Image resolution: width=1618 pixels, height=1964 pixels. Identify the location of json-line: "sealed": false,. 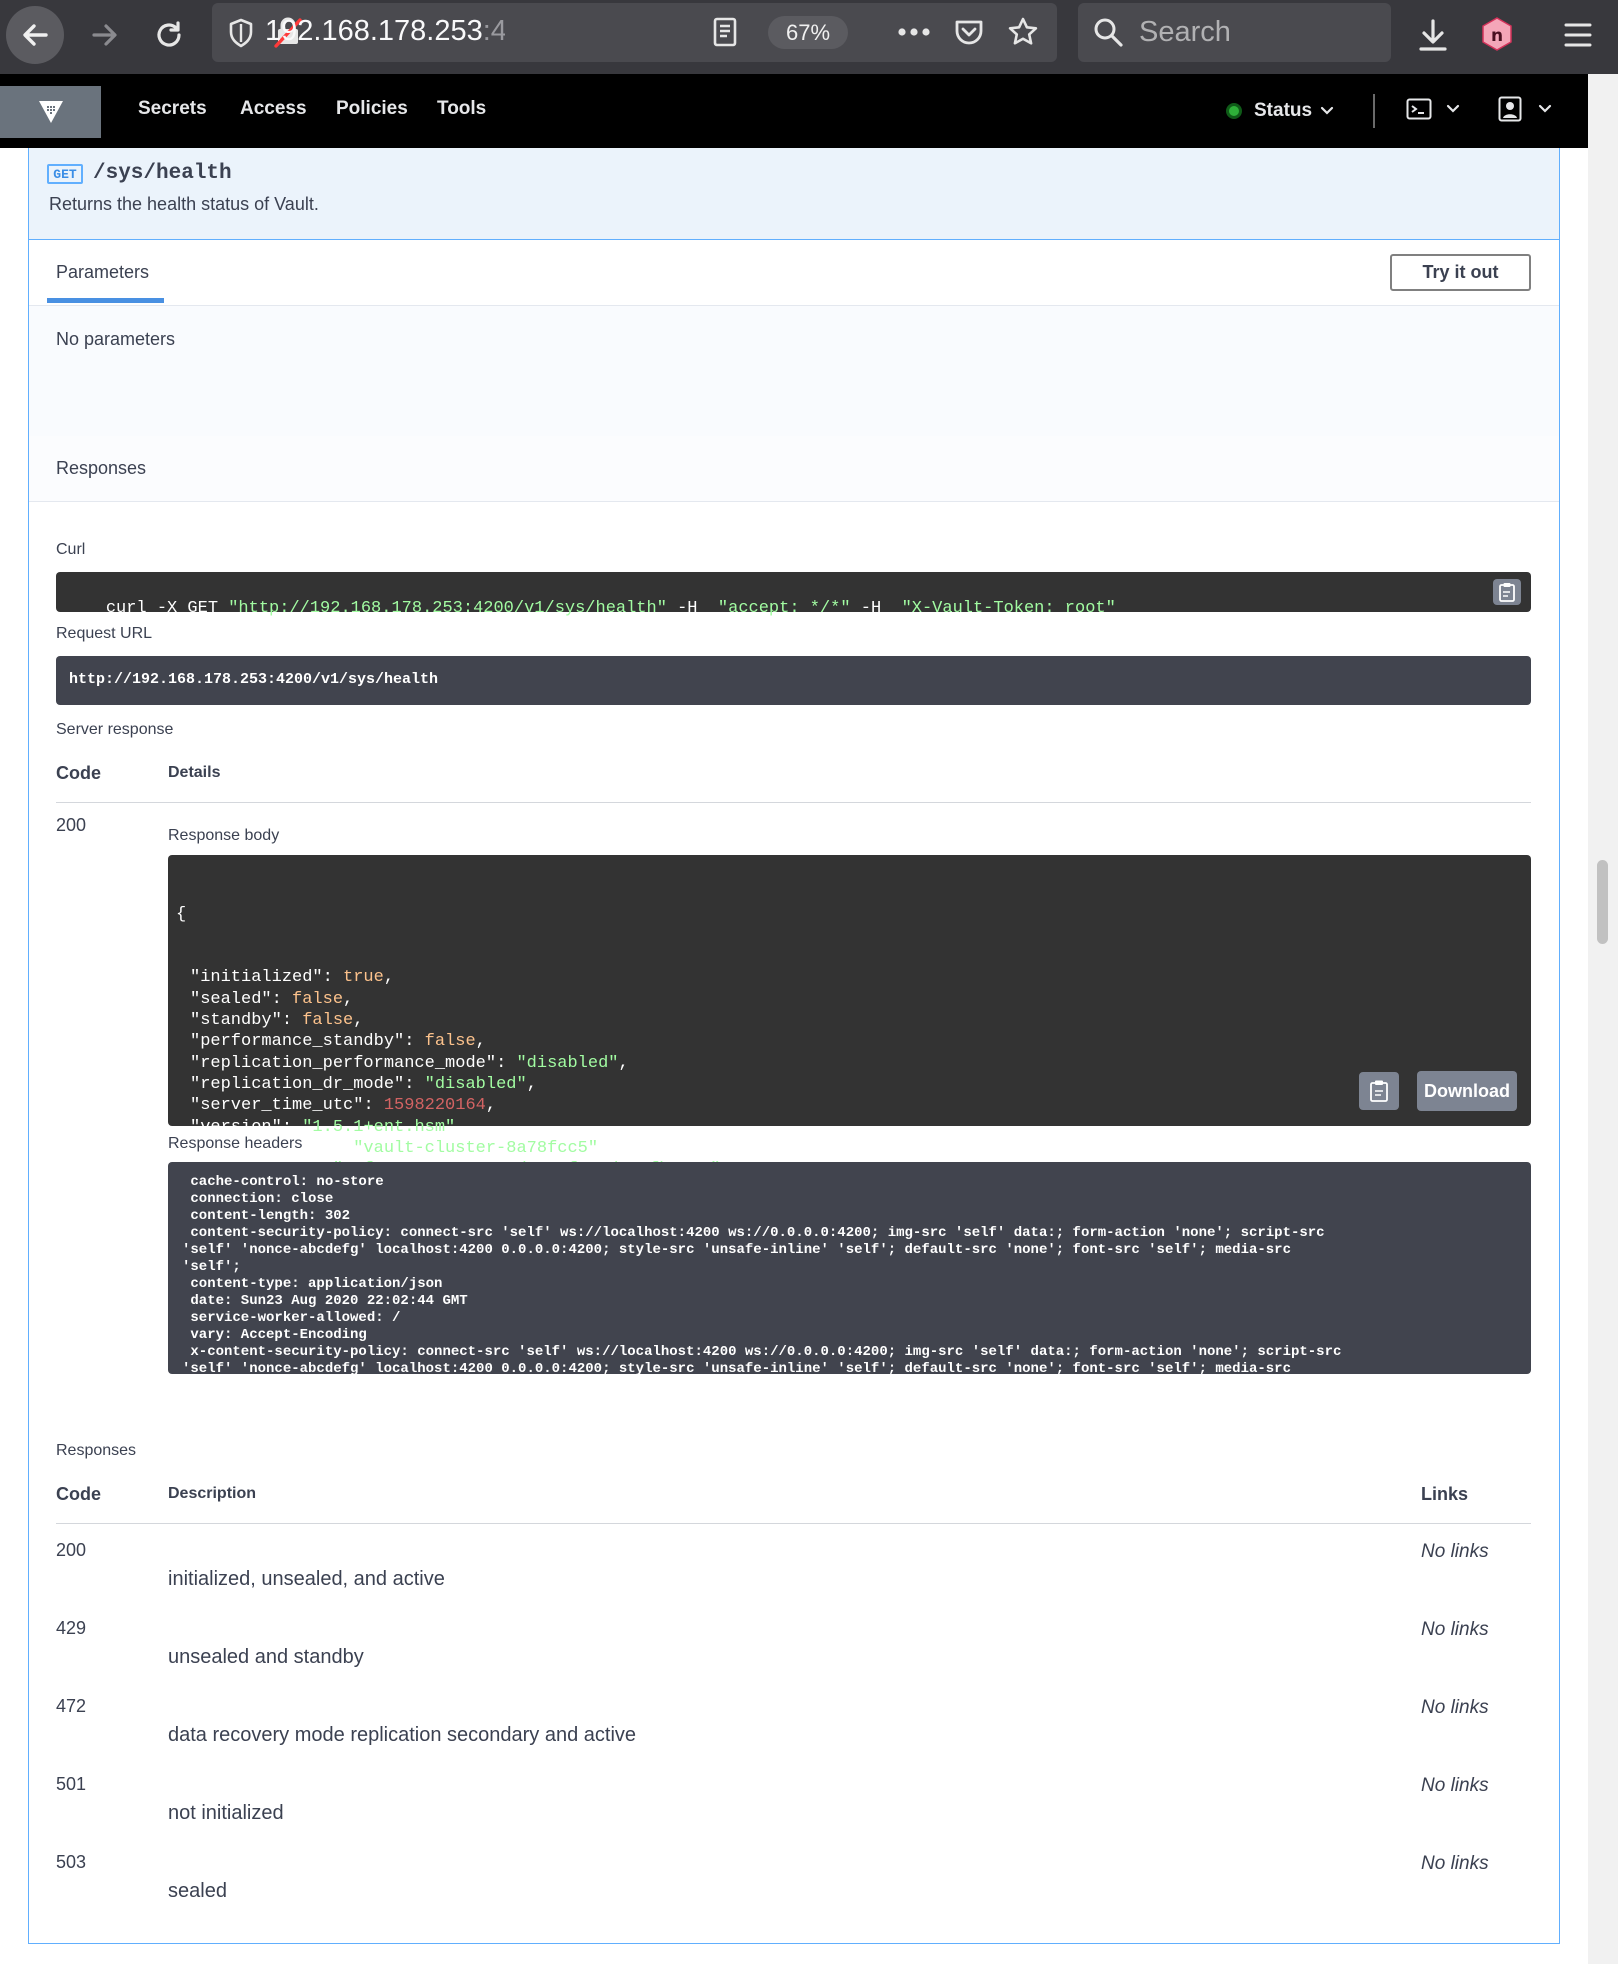
(849, 999).